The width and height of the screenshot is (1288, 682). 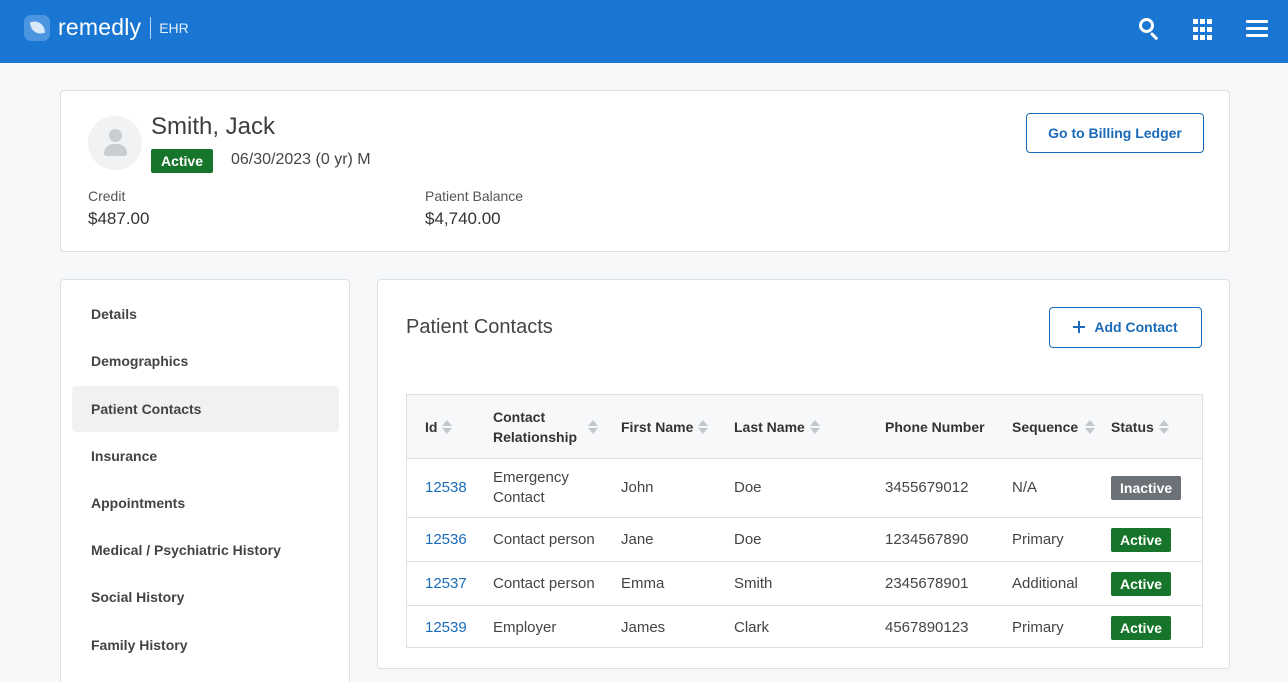 I want to click on leaf-logo-icon, so click(x=37, y=27).